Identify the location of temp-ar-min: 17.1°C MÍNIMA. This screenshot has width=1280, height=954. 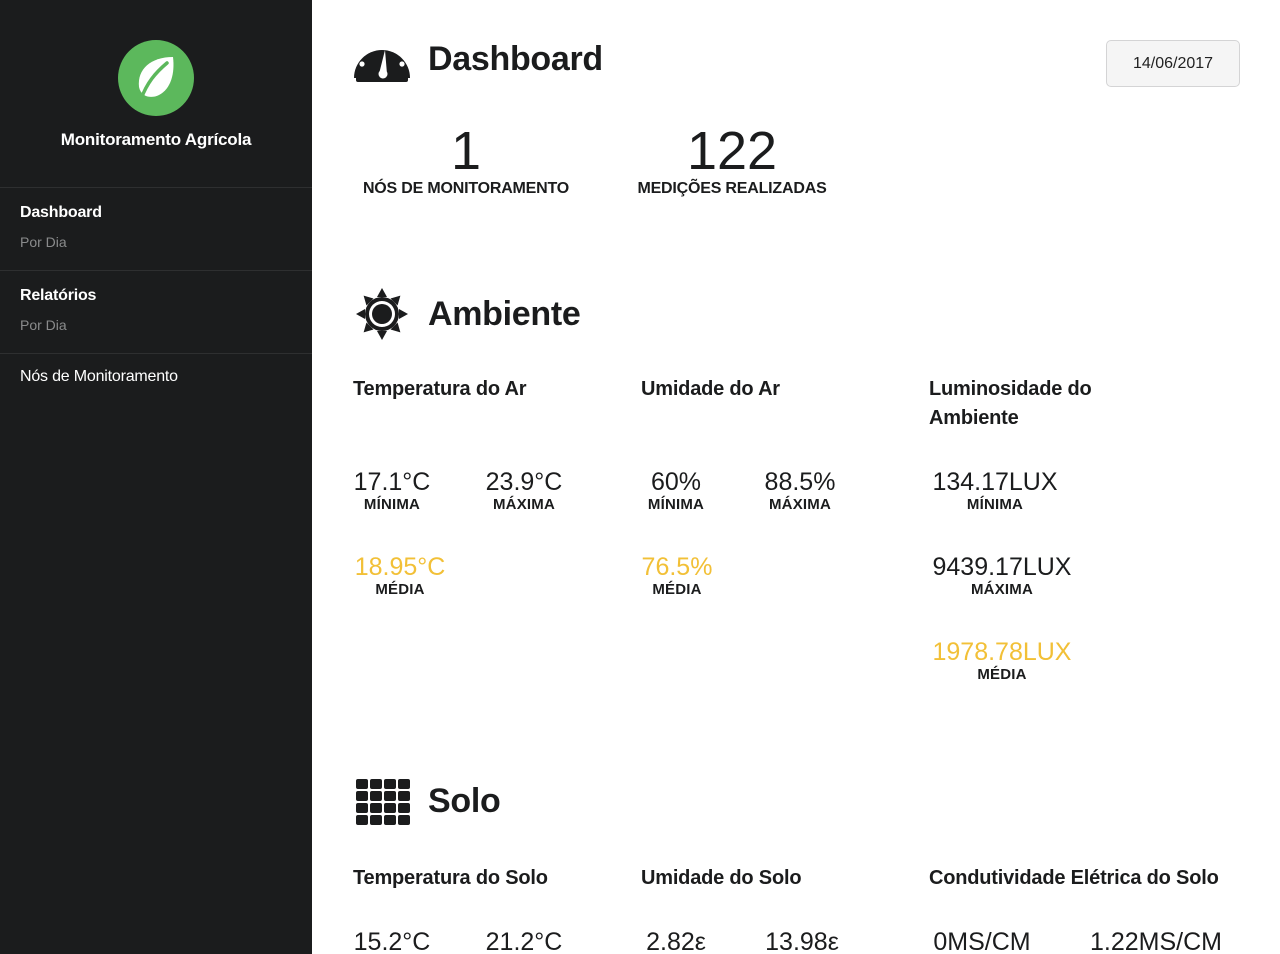
(392, 491).